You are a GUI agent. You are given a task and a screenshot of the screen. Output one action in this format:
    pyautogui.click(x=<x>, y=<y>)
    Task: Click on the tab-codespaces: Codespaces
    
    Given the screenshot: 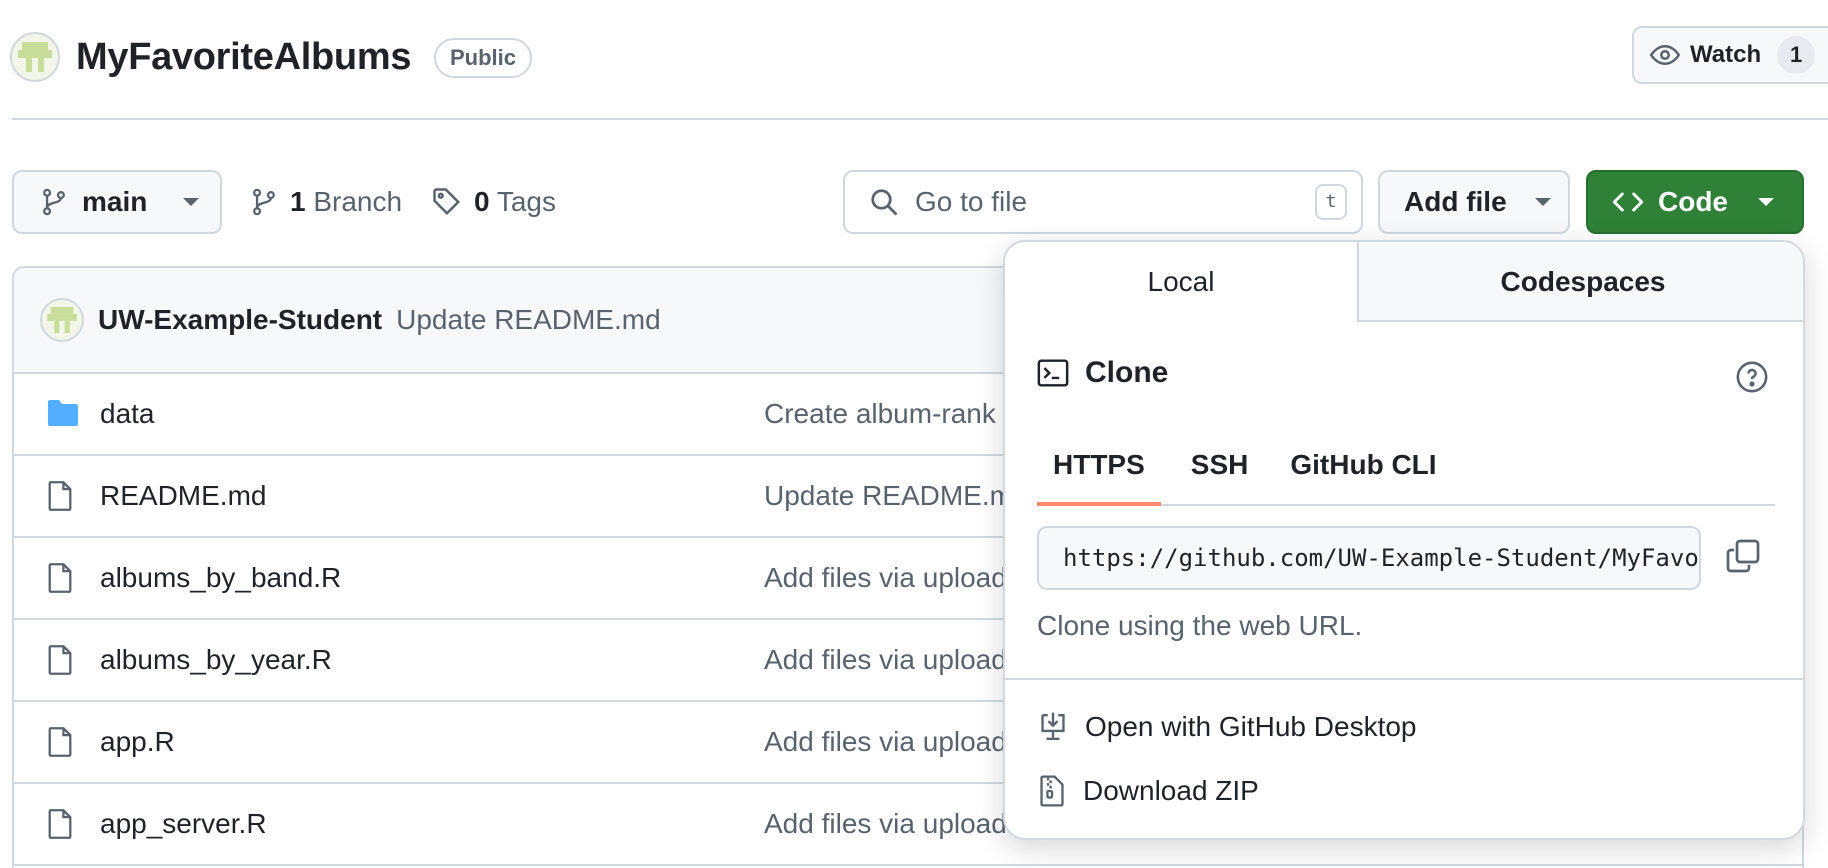 What is the action you would take?
    pyautogui.click(x=1581, y=282)
    